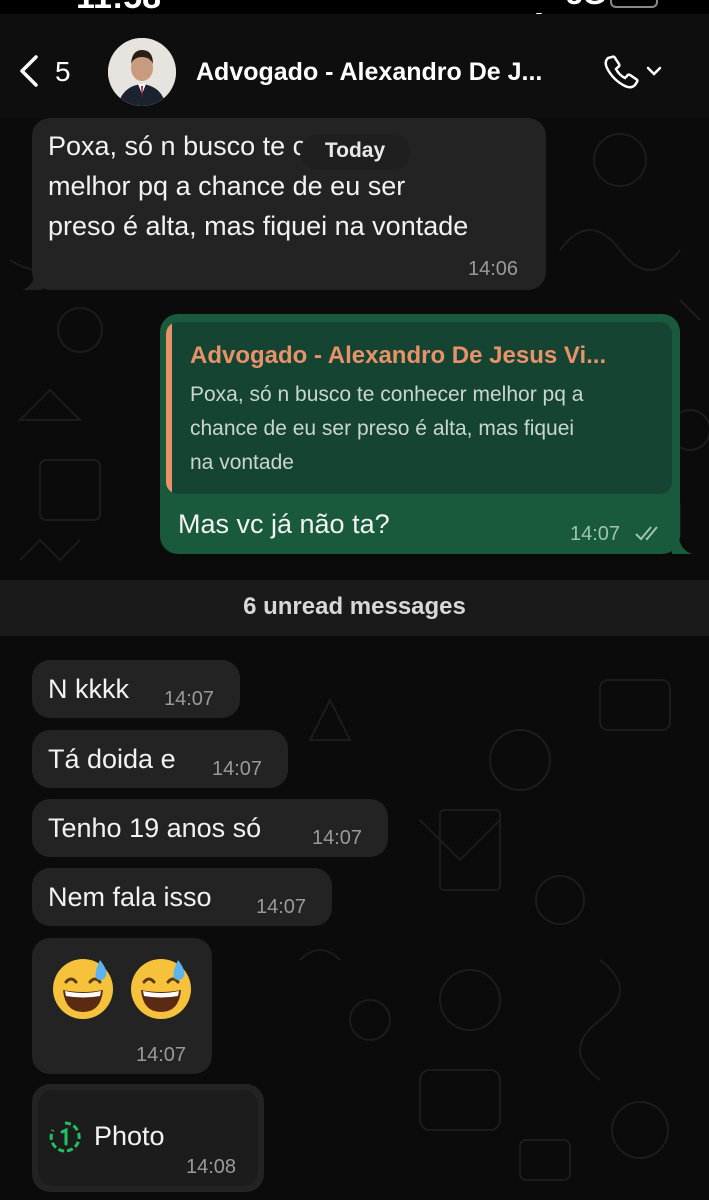 The image size is (709, 1200). What do you see at coordinates (211, 1167) in the screenshot?
I see `message-time: 14:08` at bounding box center [211, 1167].